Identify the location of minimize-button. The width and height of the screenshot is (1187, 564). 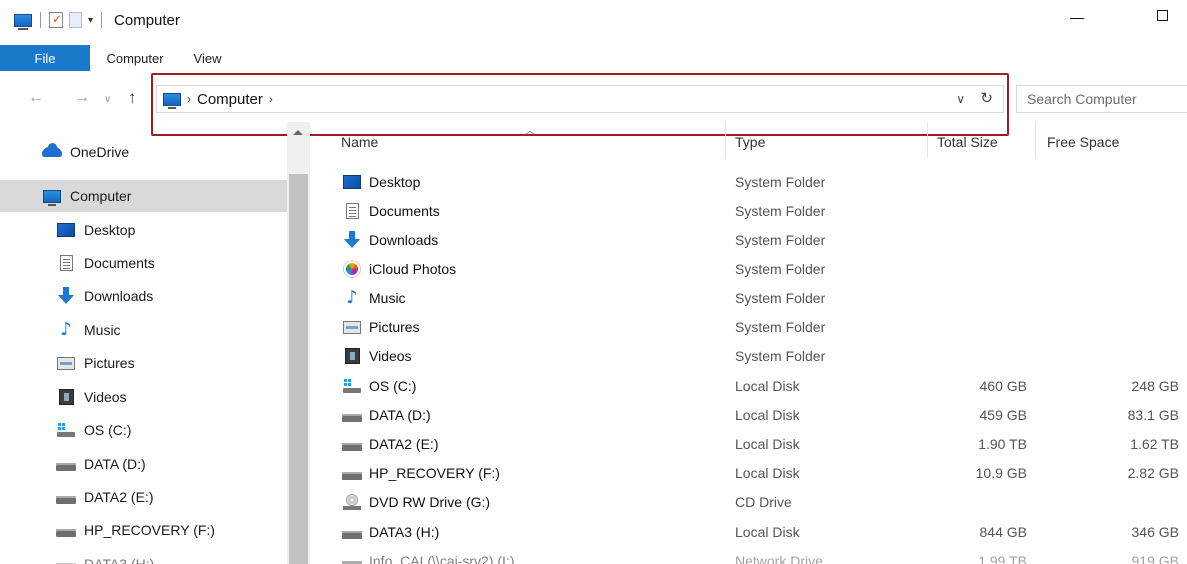
(1077, 19).